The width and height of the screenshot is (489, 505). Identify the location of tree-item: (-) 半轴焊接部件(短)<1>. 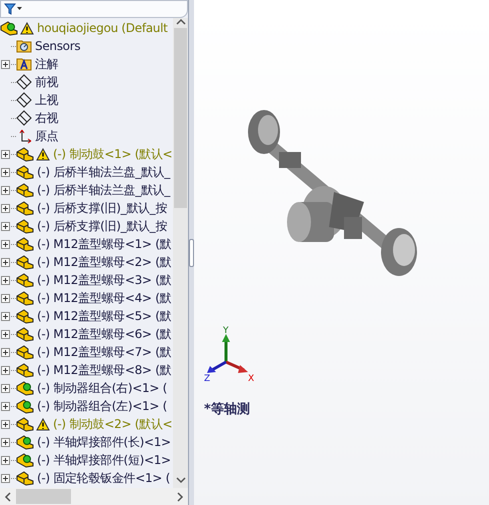
(86, 460).